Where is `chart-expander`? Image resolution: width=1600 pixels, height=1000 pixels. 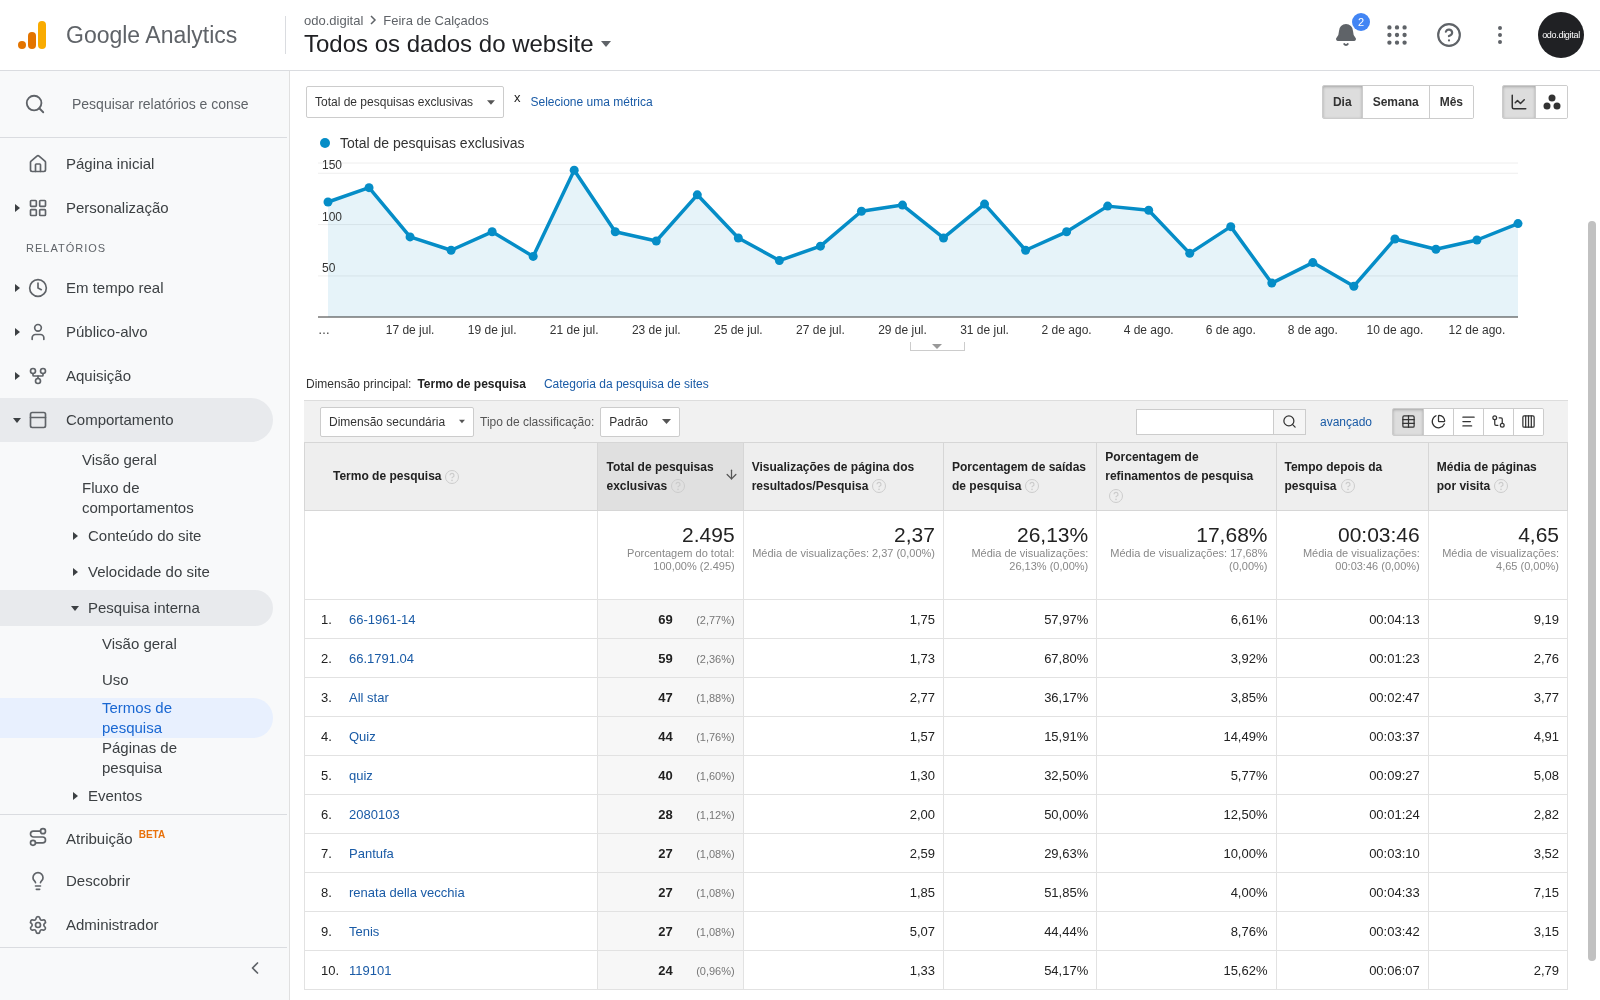
chart-expander is located at coordinates (937, 346).